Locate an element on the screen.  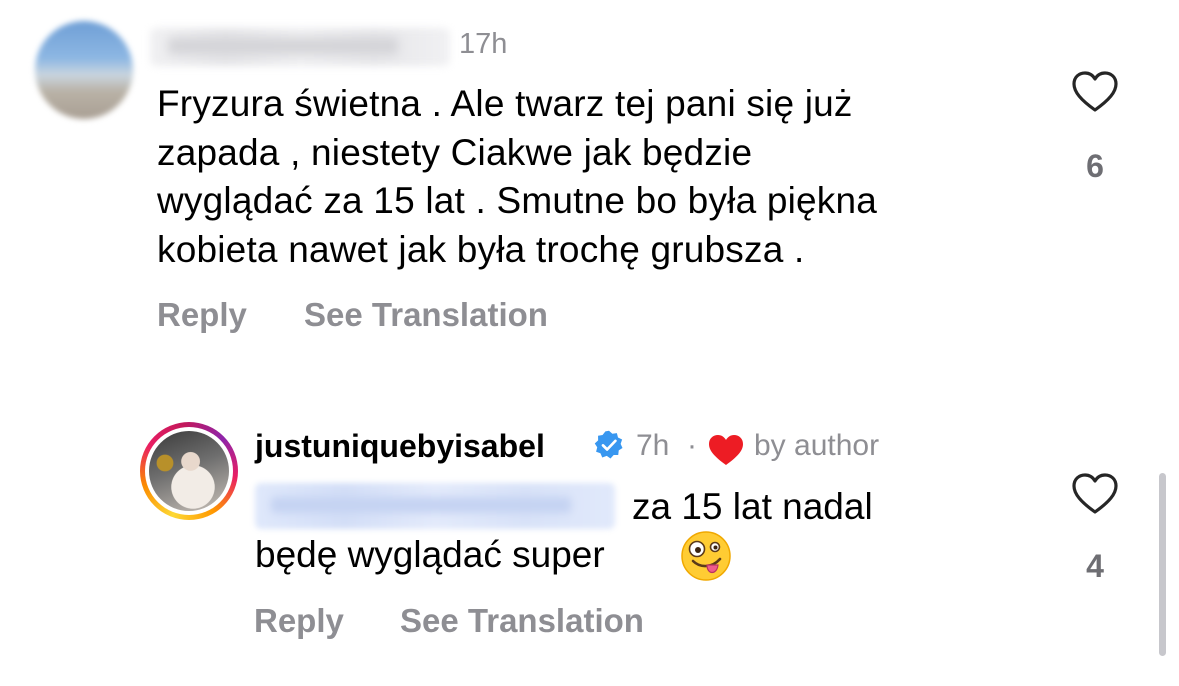
author-avatar is located at coordinates (189, 471).